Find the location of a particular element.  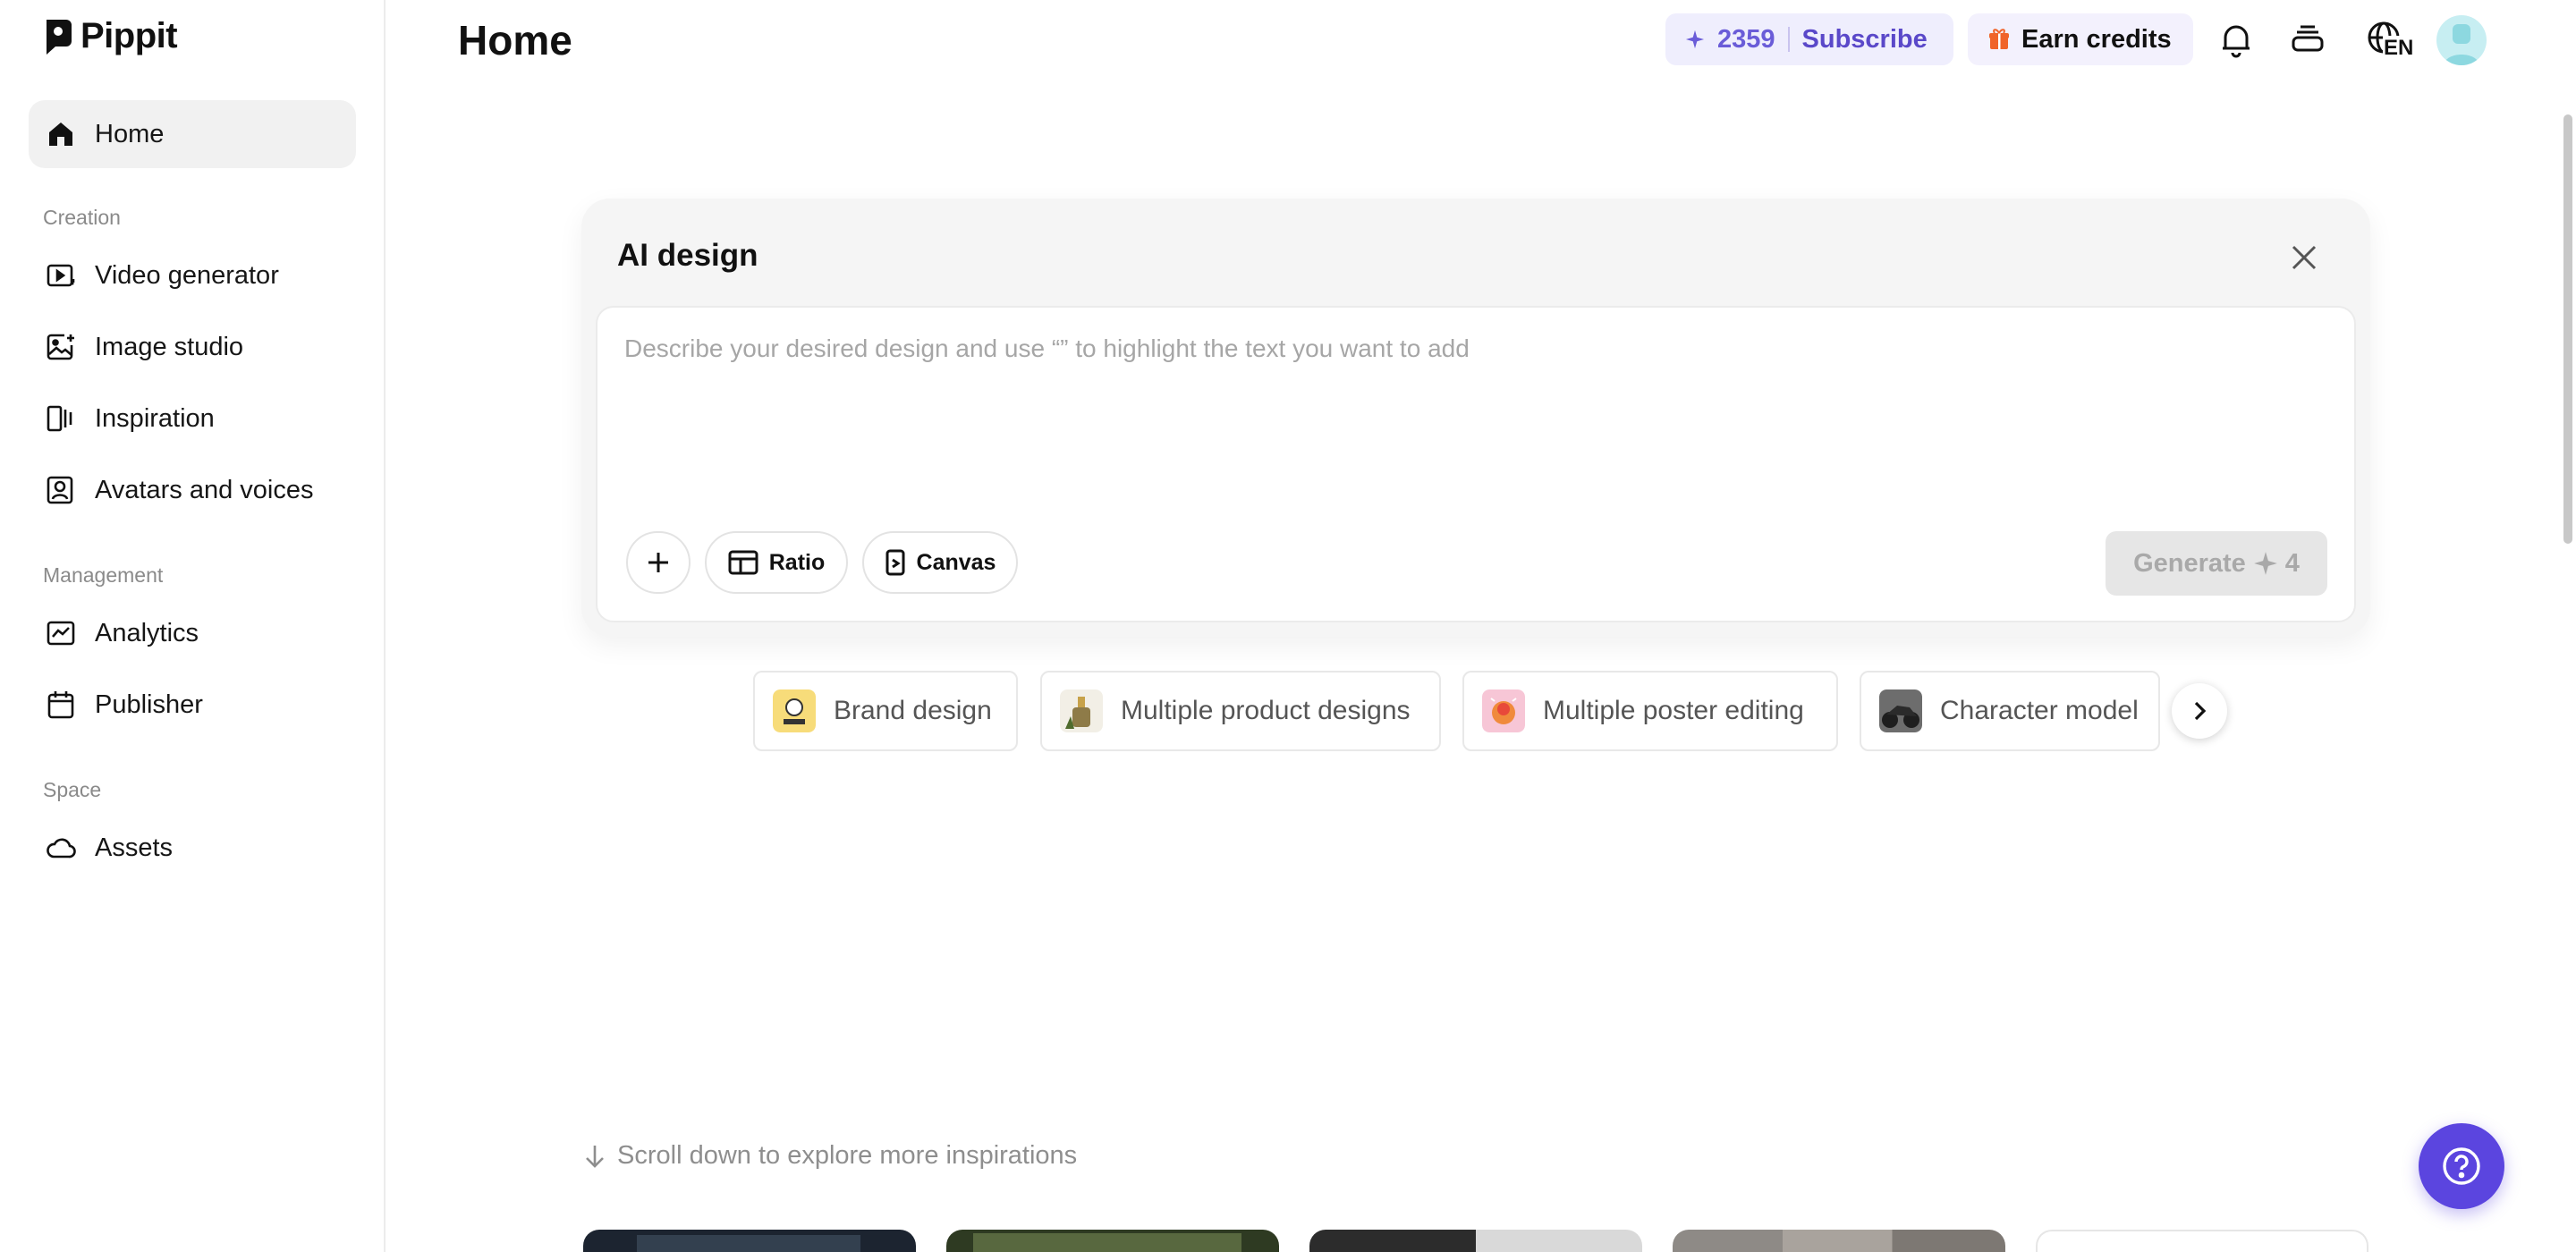

stack-icon is located at coordinates (2308, 38).